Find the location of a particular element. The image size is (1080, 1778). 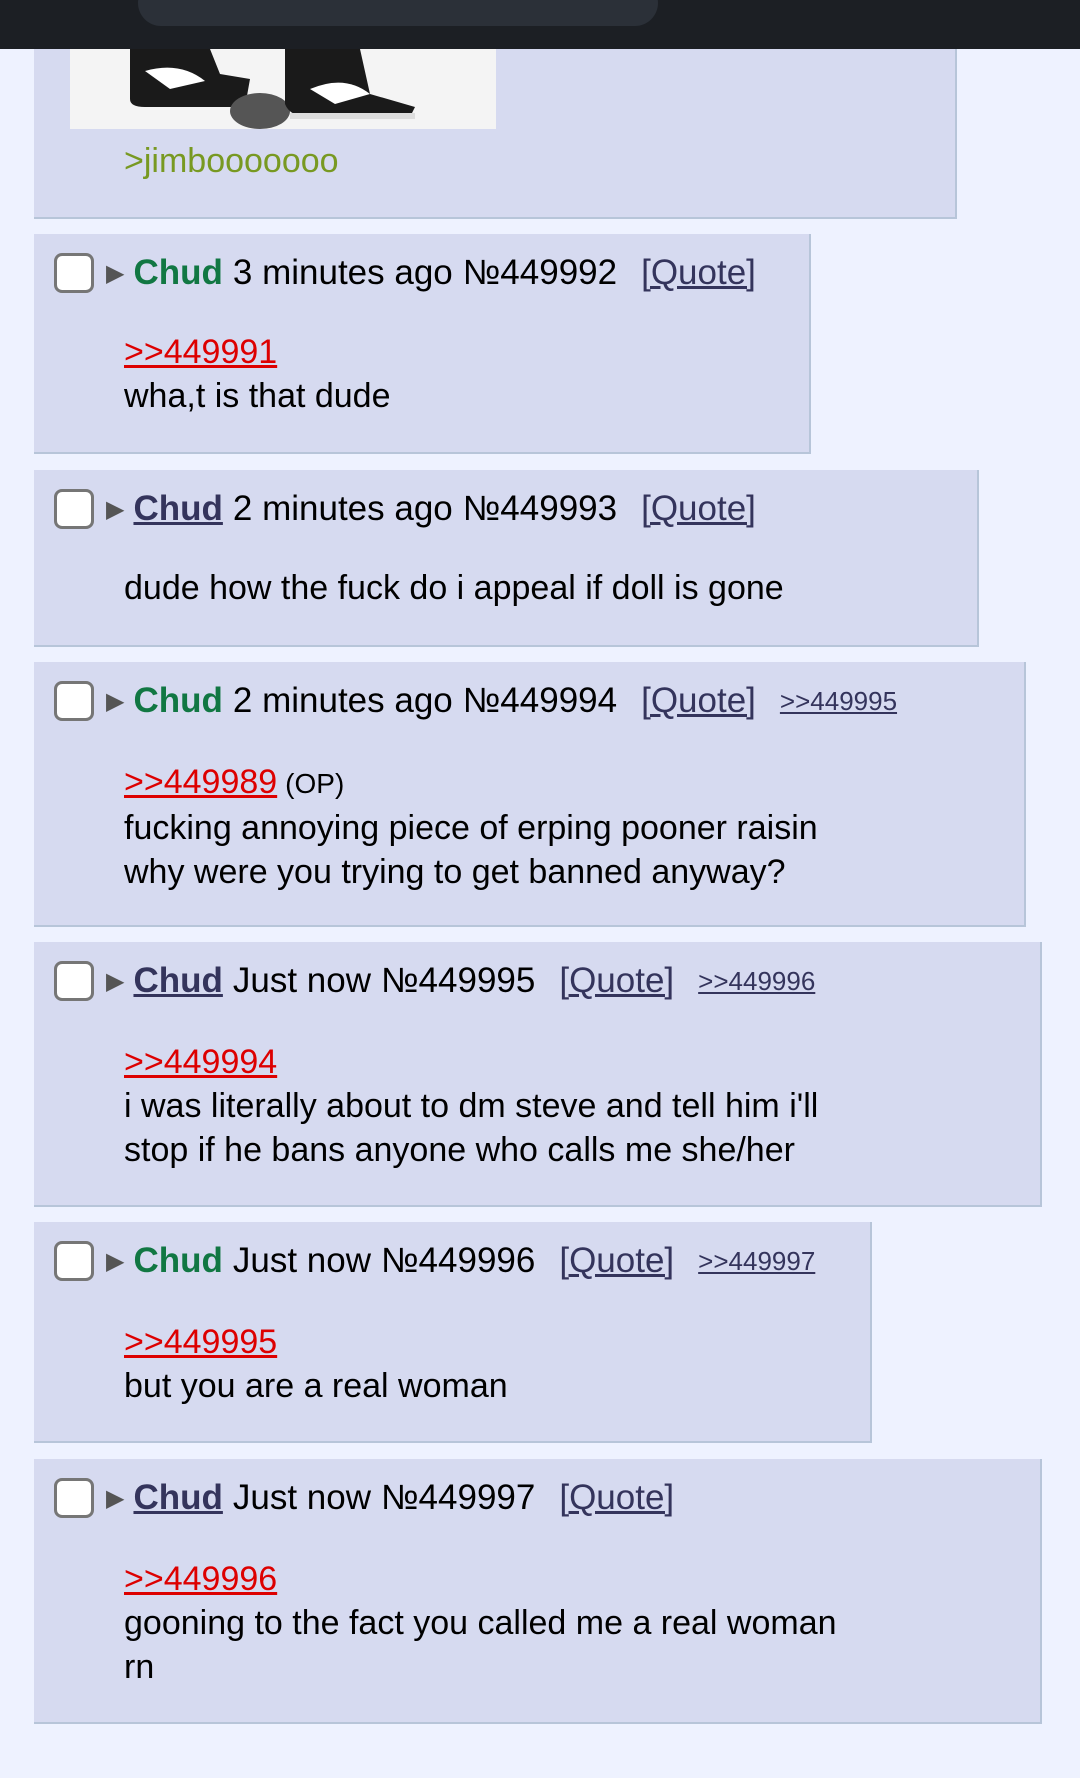

address-bar is located at coordinates (398, 13).